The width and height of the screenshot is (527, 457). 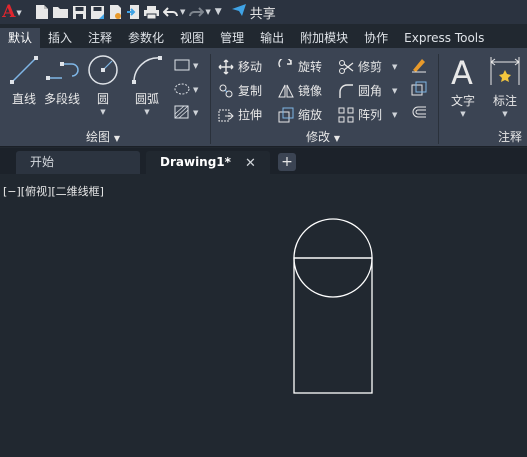 I want to click on undo-icon: ▼, so click(x=174, y=12).